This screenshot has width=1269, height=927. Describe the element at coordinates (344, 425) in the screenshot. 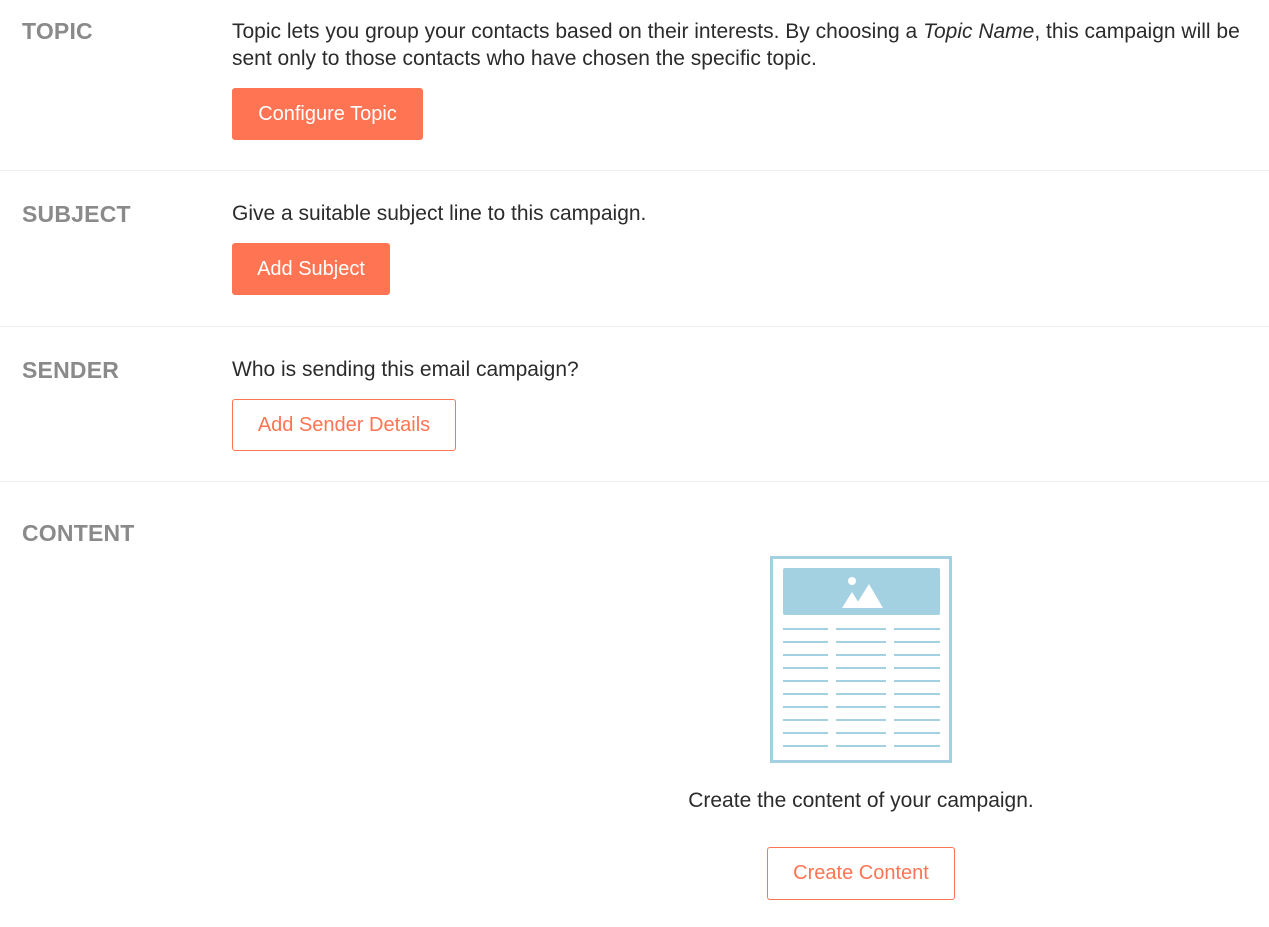

I see `add-sender-details-button: Add Sender Details` at that location.